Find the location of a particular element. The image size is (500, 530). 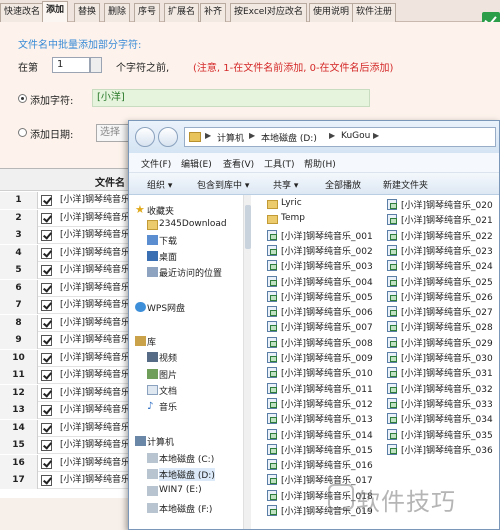

menu-help: 帮助(H) is located at coordinates (320, 163).